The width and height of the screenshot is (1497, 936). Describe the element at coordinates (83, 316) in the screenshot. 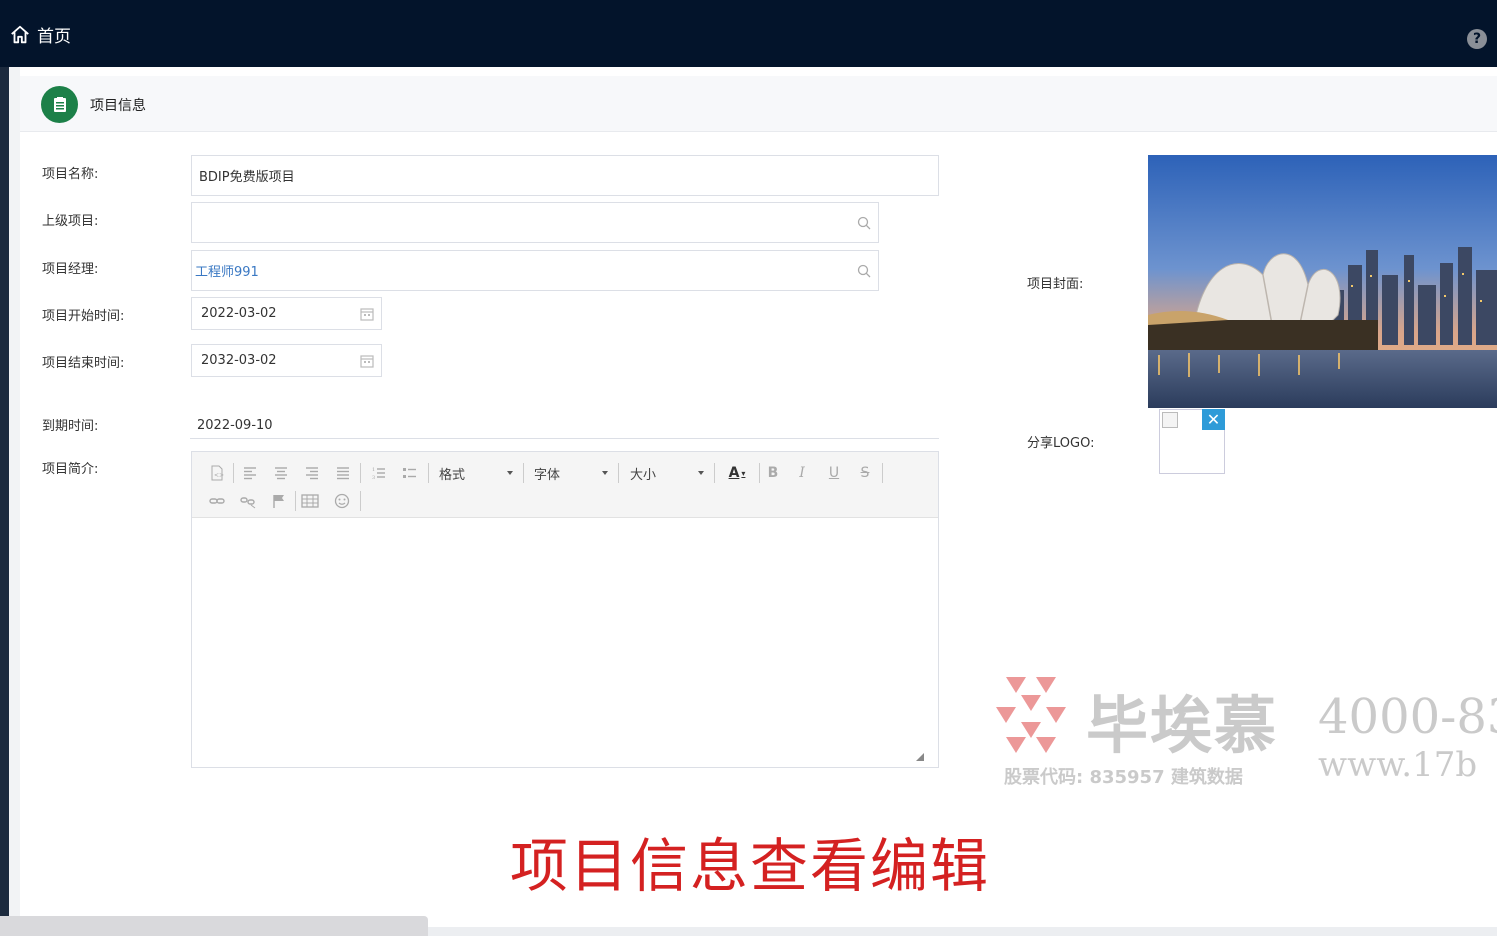

I see `start-date-label: 项目开始时间:` at that location.